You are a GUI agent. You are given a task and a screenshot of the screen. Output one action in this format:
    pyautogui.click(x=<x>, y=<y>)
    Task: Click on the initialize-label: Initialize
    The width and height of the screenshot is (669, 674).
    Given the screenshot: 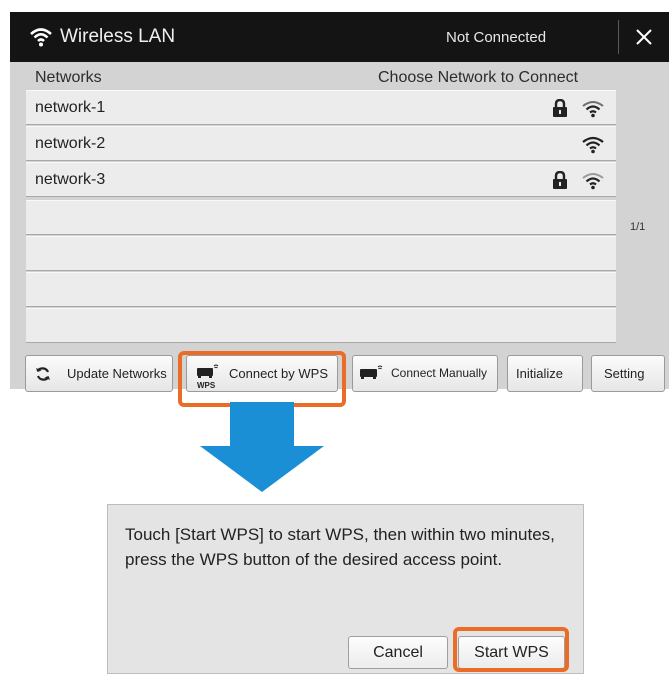 What is the action you would take?
    pyautogui.click(x=539, y=373)
    